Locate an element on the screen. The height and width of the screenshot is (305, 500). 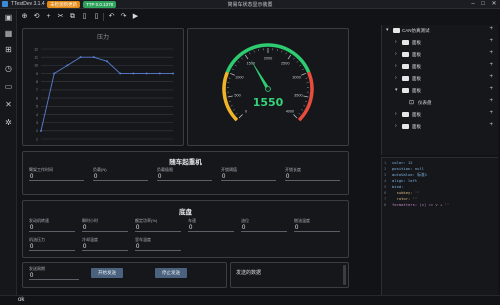
sent-data-scrollbar is located at coordinates (344, 275).